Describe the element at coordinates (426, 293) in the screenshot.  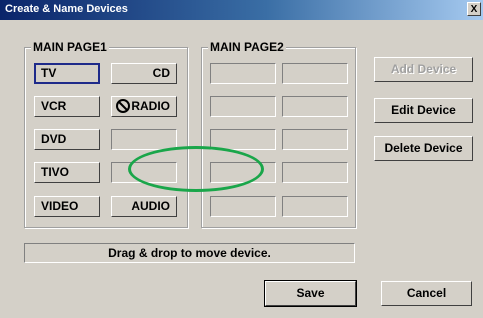
I see `cancel-button: Cancel` at that location.